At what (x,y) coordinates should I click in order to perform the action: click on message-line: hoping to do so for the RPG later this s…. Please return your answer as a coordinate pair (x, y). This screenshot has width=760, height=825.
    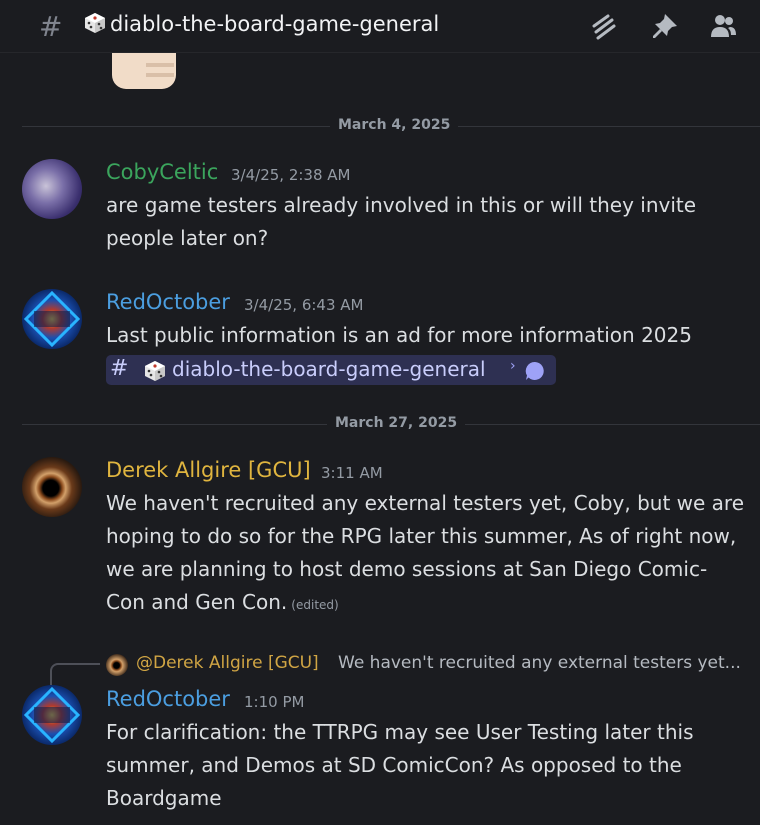
    Looking at the image, I should click on (421, 536).